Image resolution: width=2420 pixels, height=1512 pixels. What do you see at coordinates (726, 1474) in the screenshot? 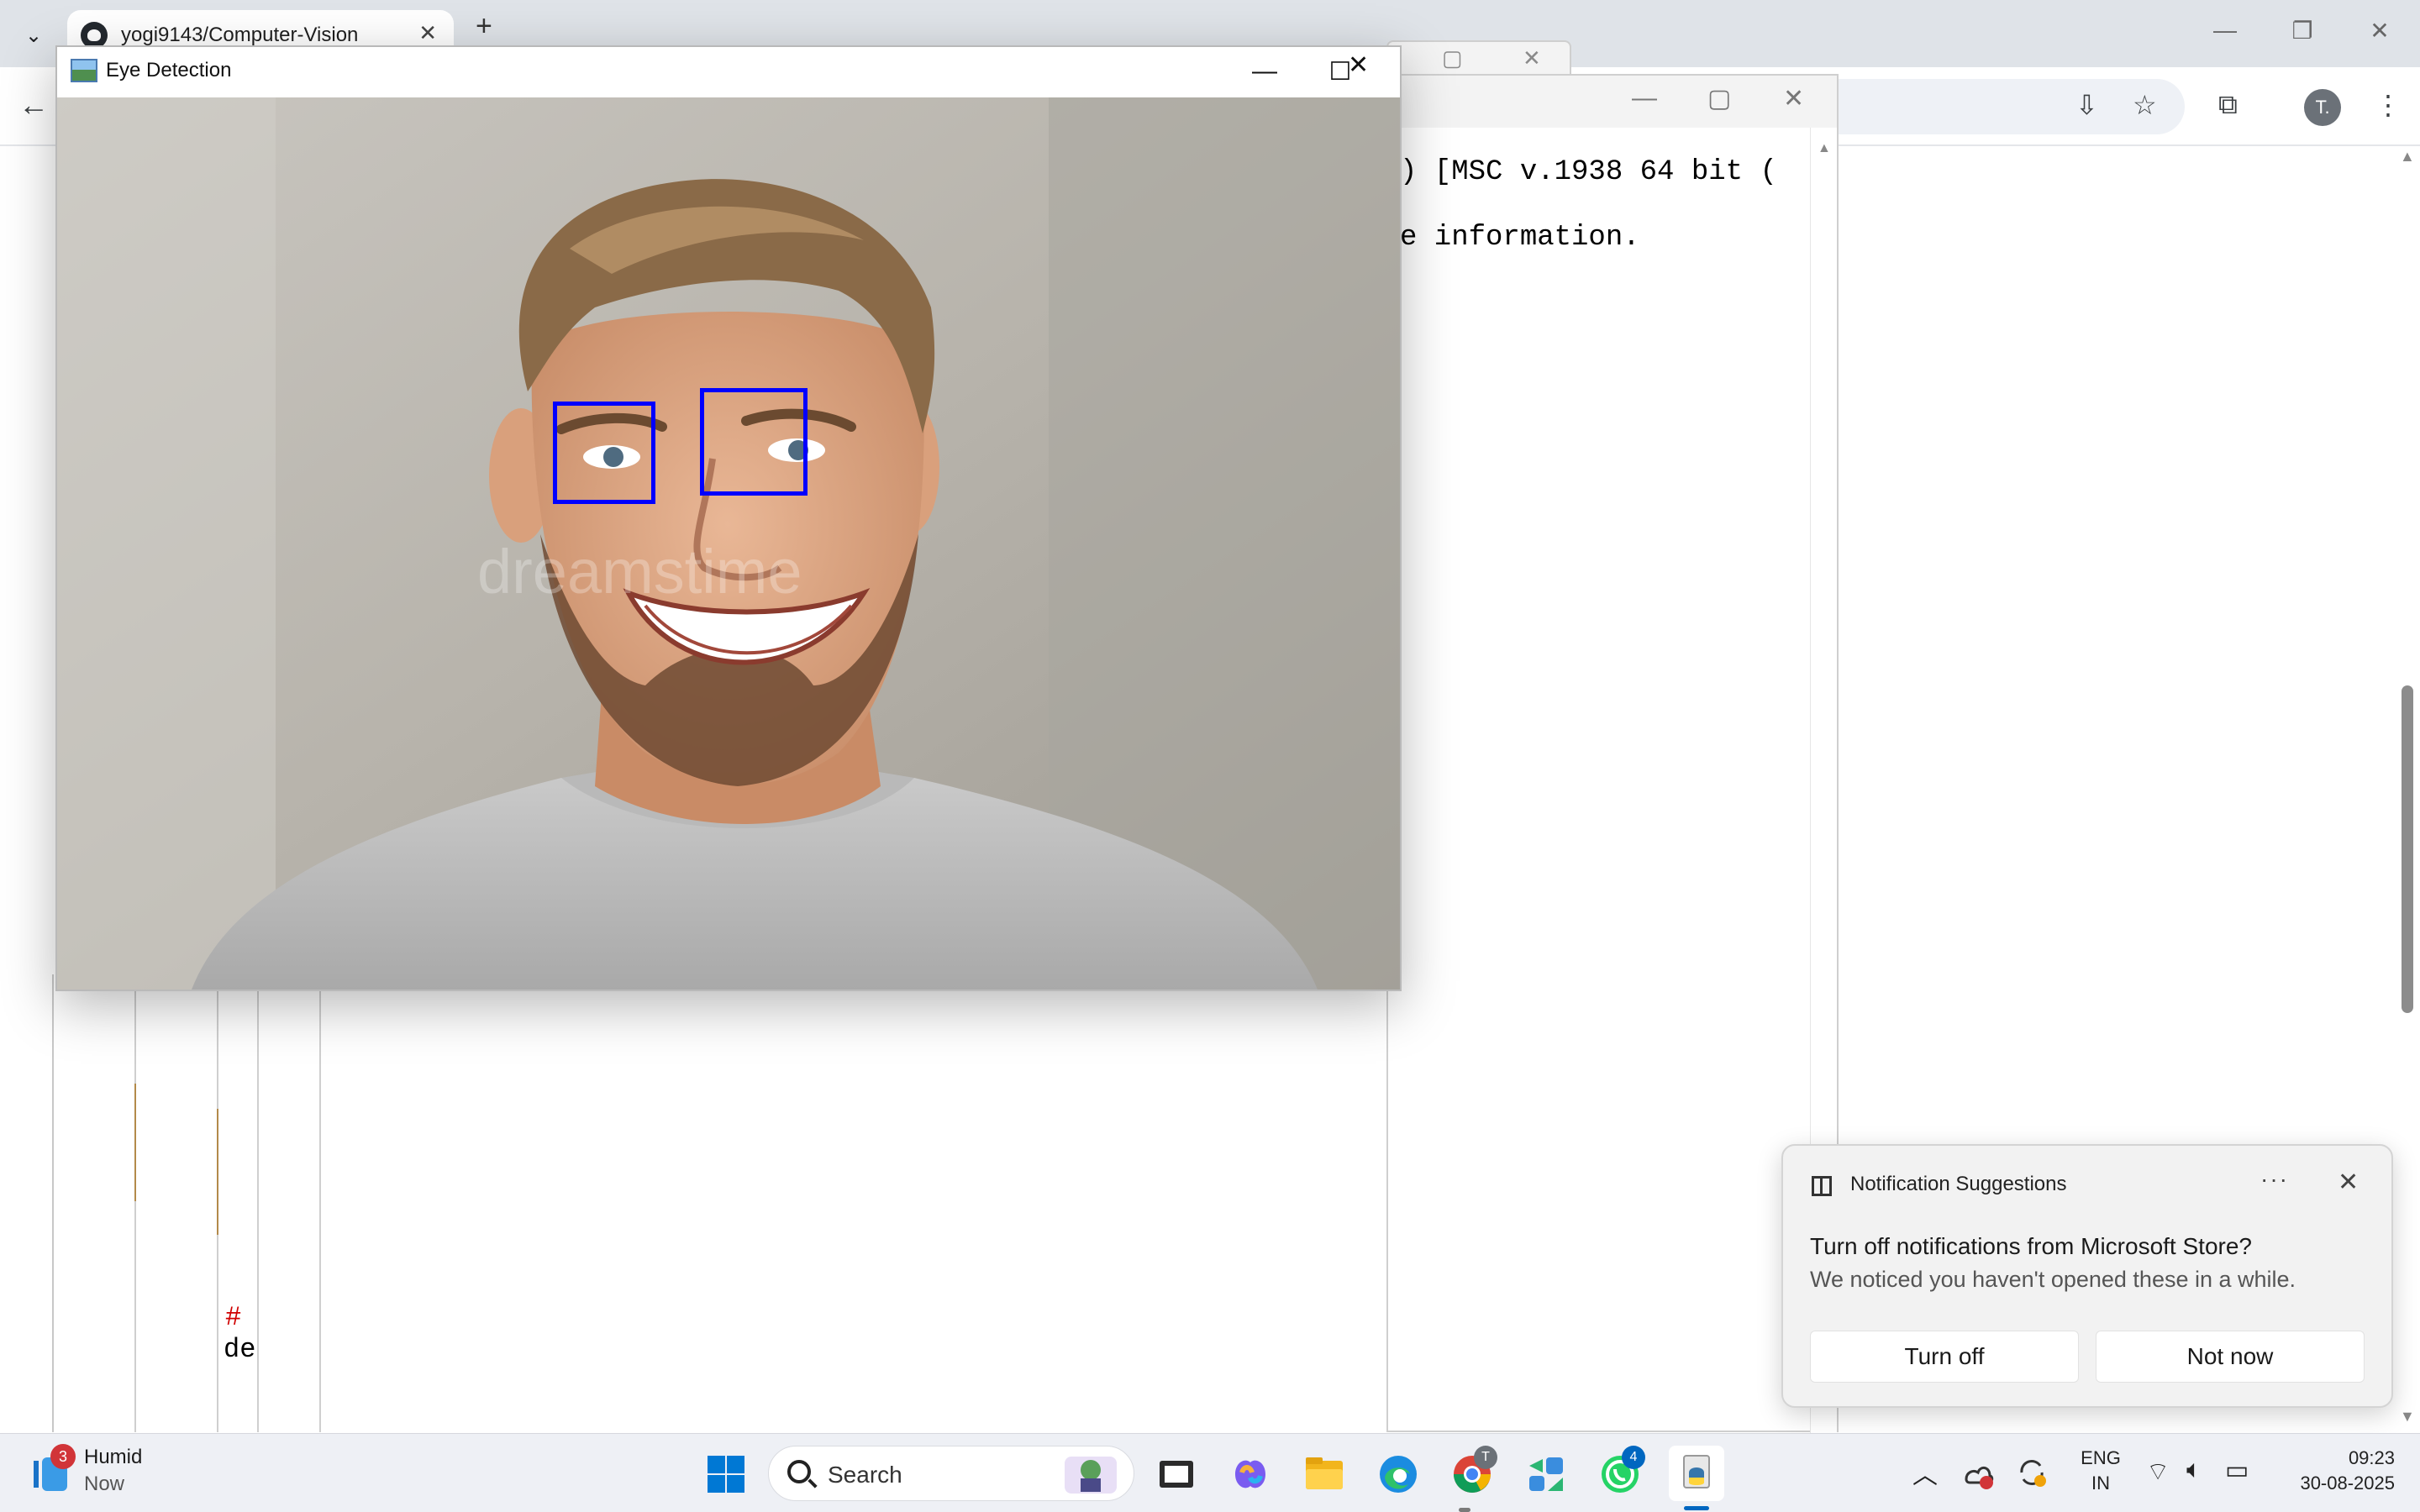
I see `start-windows-icon` at bounding box center [726, 1474].